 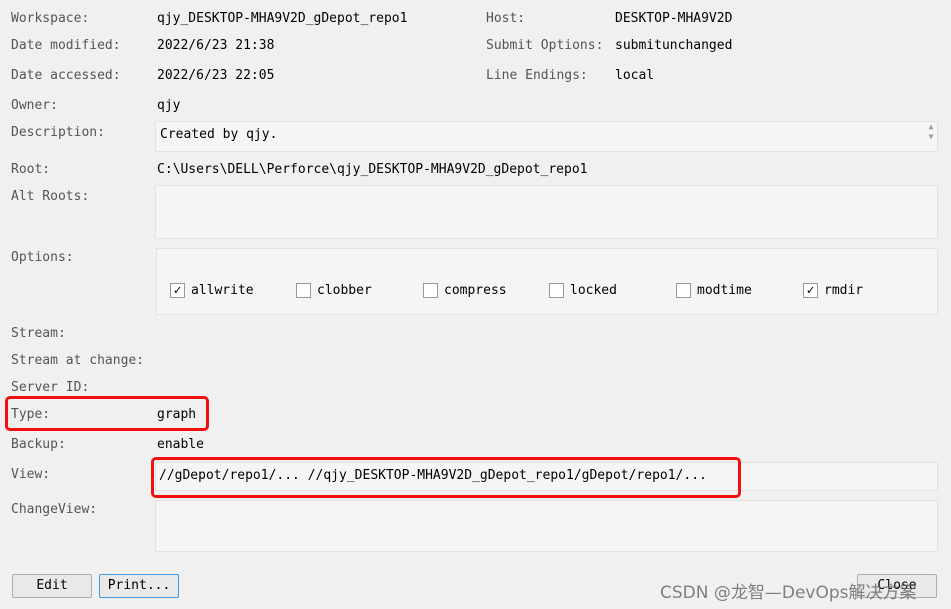 I want to click on description-label: Description:, so click(x=58, y=132).